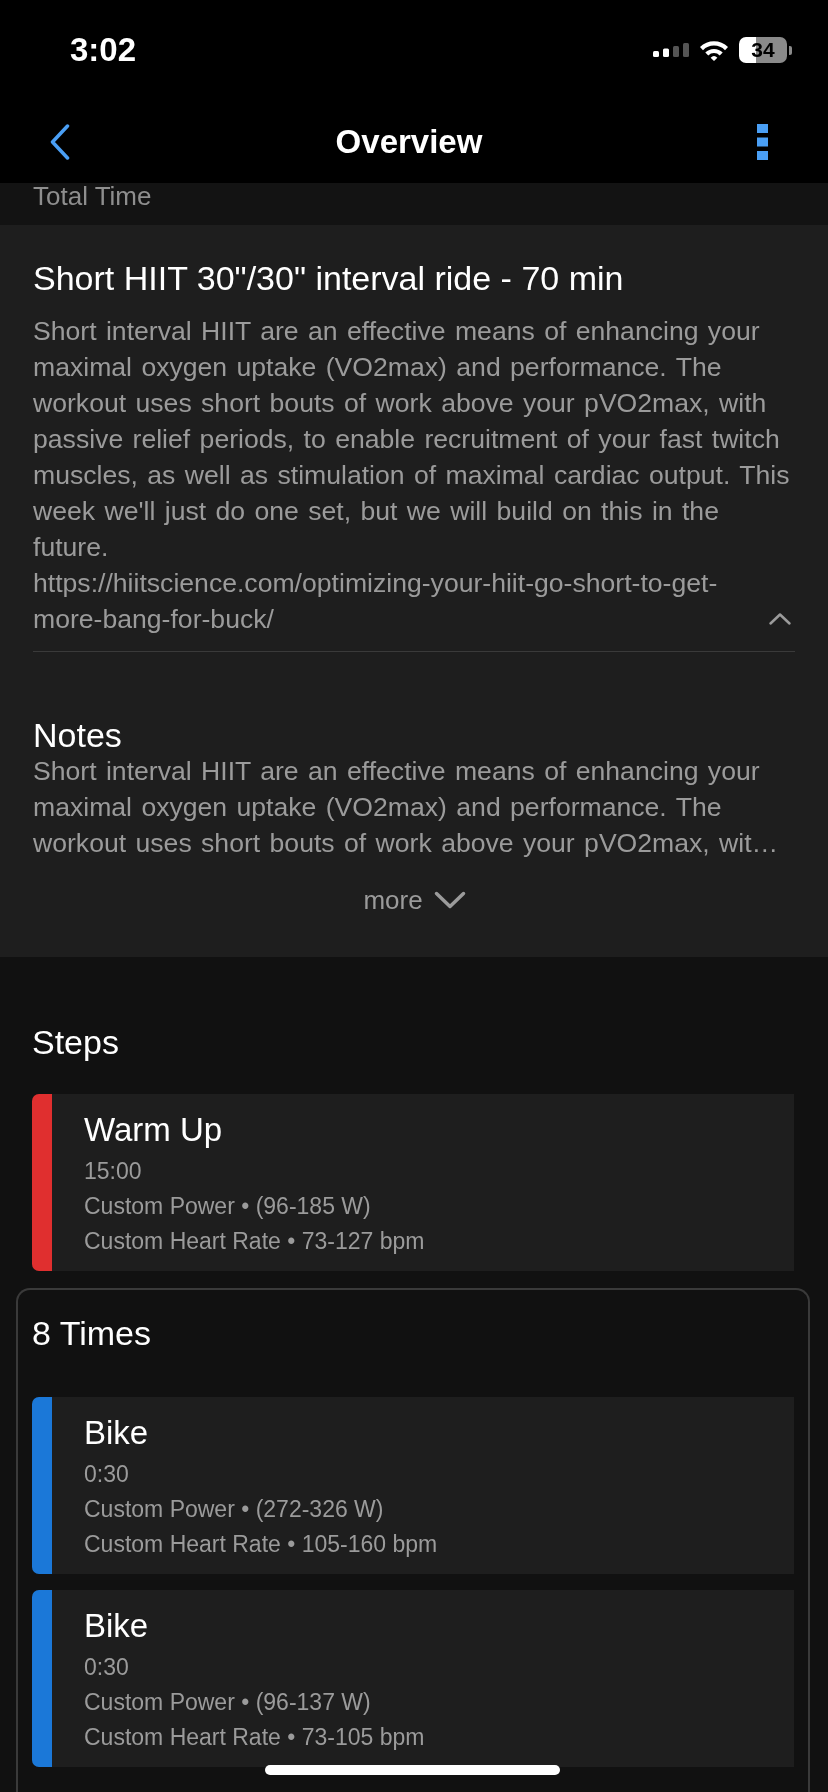 The height and width of the screenshot is (1792, 828). What do you see at coordinates (228, 1702) in the screenshot?
I see `step-target: Custom Power • (96-137 W)` at bounding box center [228, 1702].